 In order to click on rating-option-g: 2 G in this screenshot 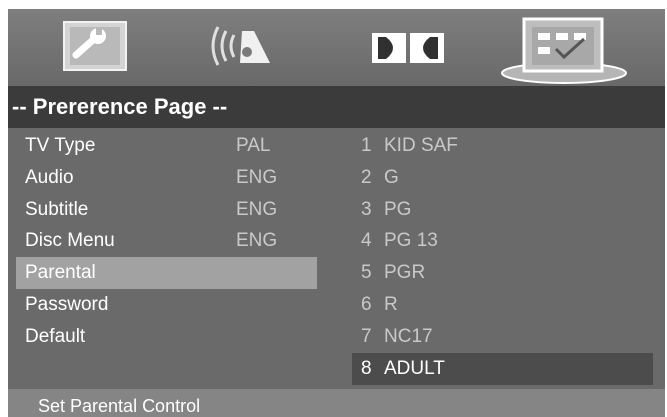, I will do `click(502, 178)`.